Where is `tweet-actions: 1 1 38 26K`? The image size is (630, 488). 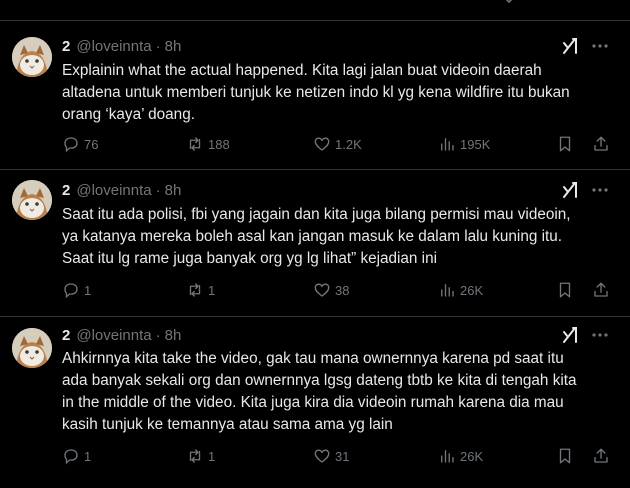
tweet-actions: 1 1 38 26K is located at coordinates (341, 290).